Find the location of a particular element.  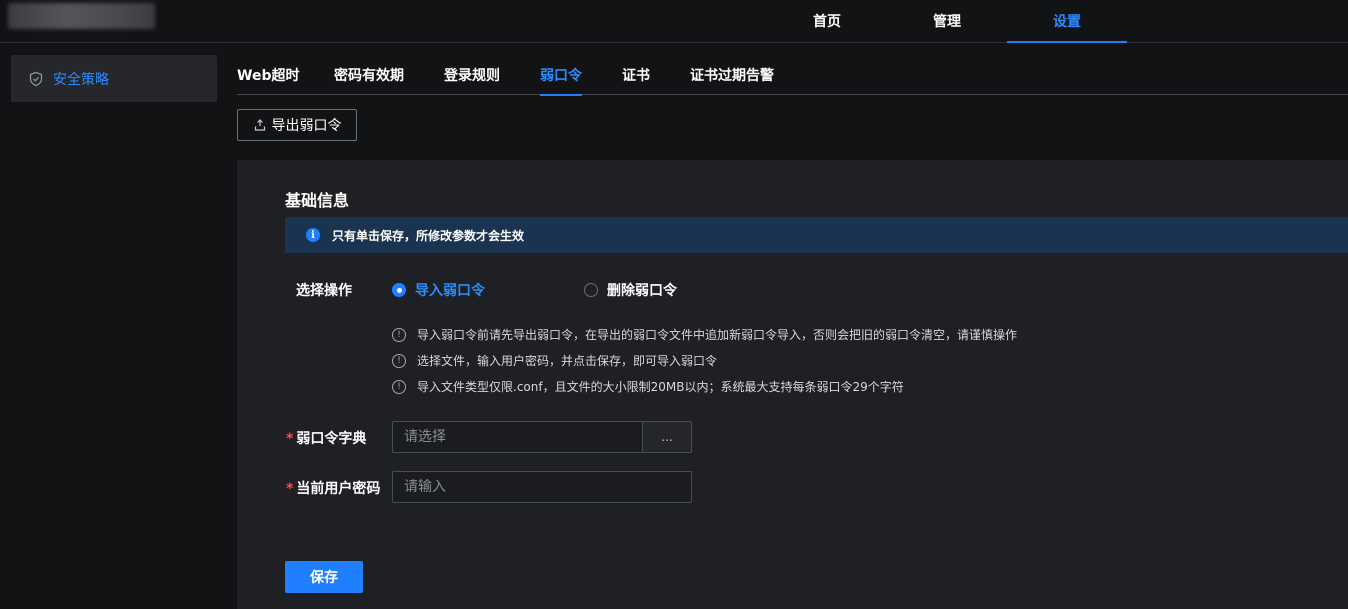

current-password-input is located at coordinates (542, 487).